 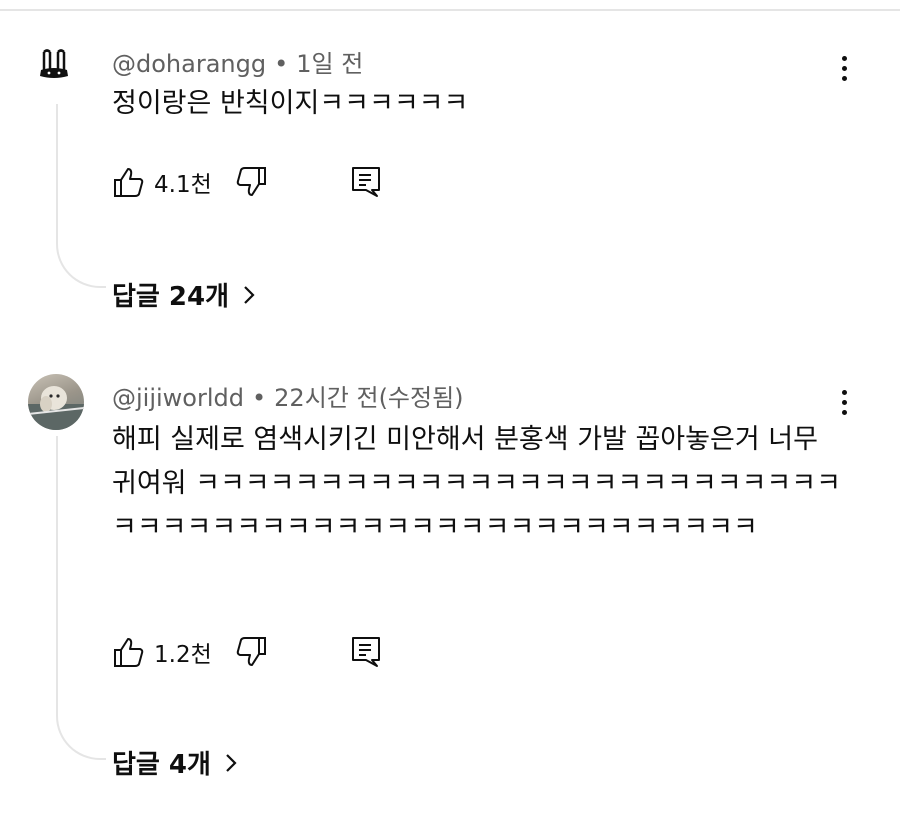 I want to click on replies-link: 답글 4개, so click(x=175, y=762).